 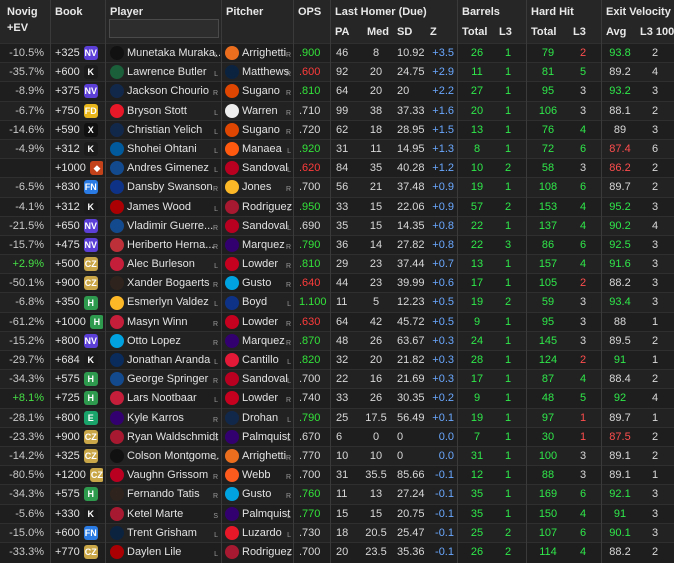 What do you see at coordinates (126, 12) in the screenshot?
I see `player-header: Player` at bounding box center [126, 12].